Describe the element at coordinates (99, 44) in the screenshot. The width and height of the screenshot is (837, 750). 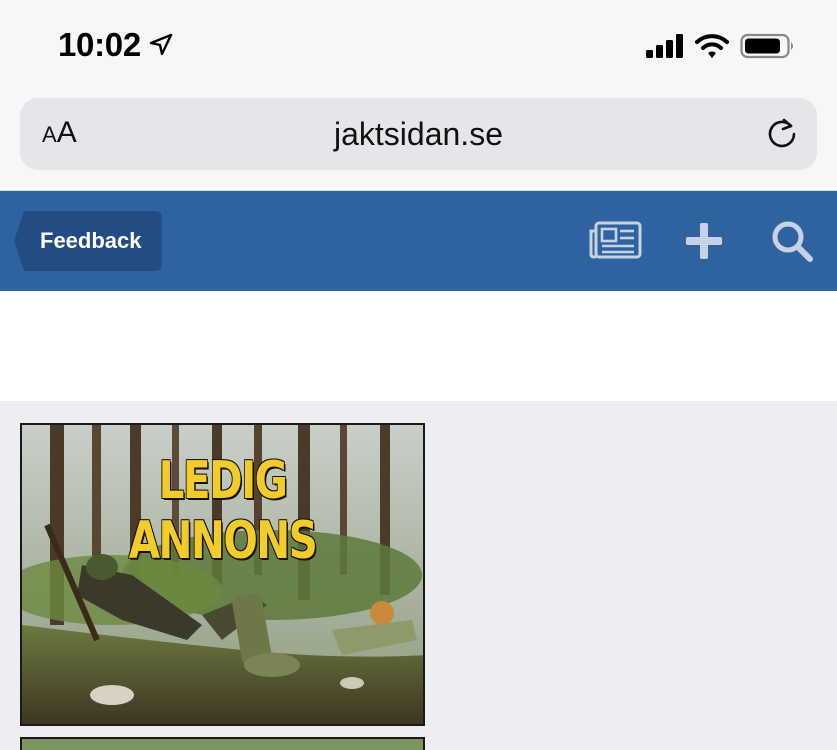
I see `clock-time: 10:02` at that location.